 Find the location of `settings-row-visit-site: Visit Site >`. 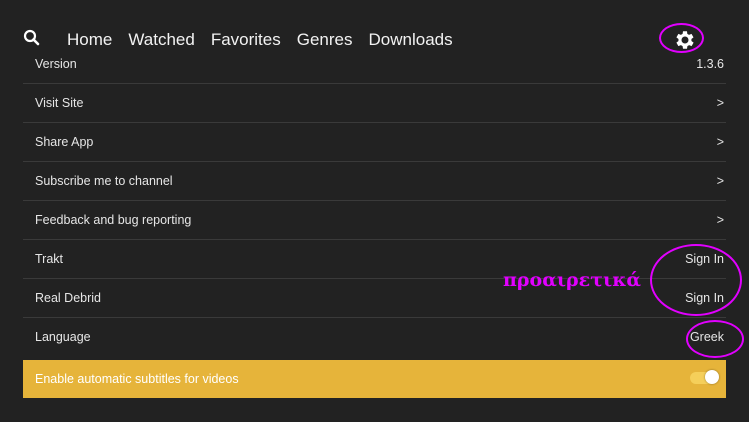

settings-row-visit-site: Visit Site > is located at coordinates (374, 103).